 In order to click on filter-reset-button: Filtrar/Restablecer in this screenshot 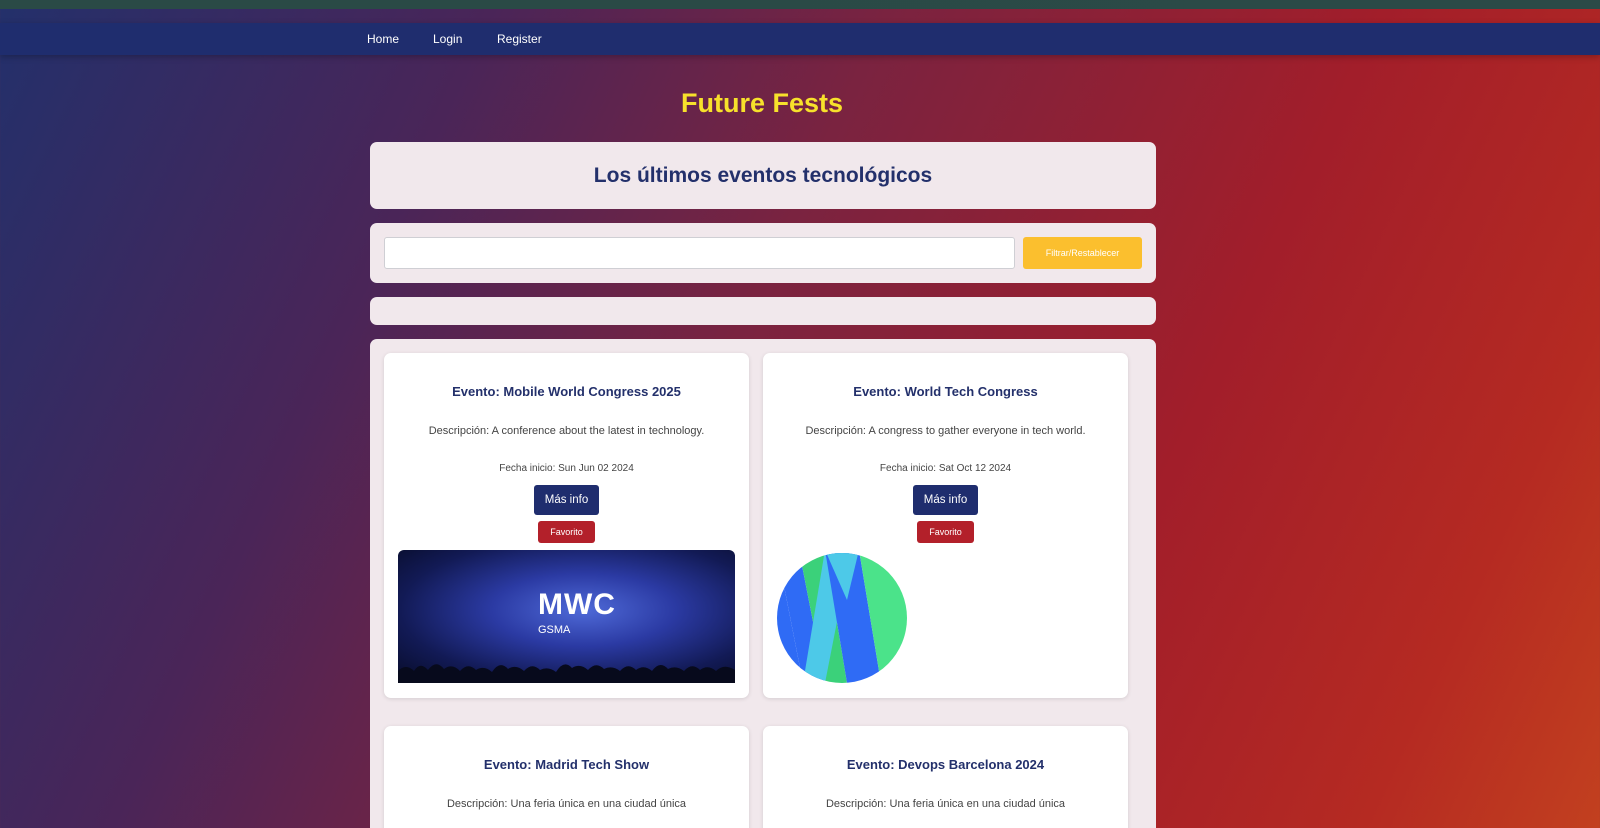, I will do `click(1082, 253)`.